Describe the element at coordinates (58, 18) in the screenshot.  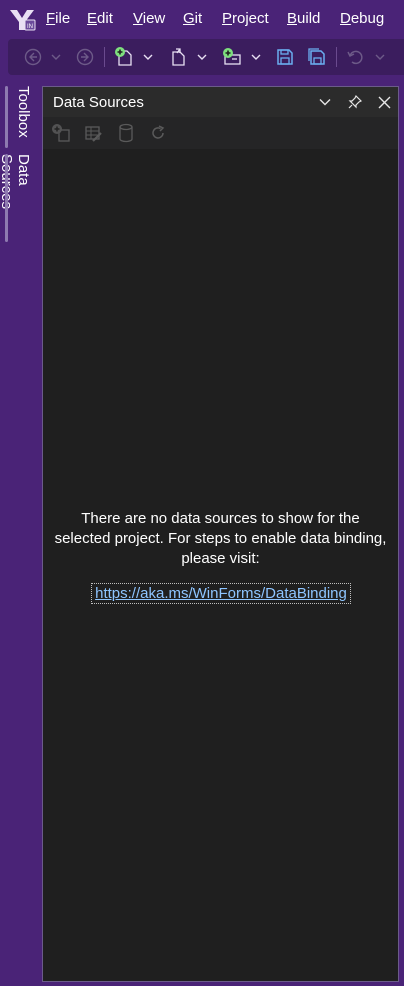
I see `menu-file: File` at that location.